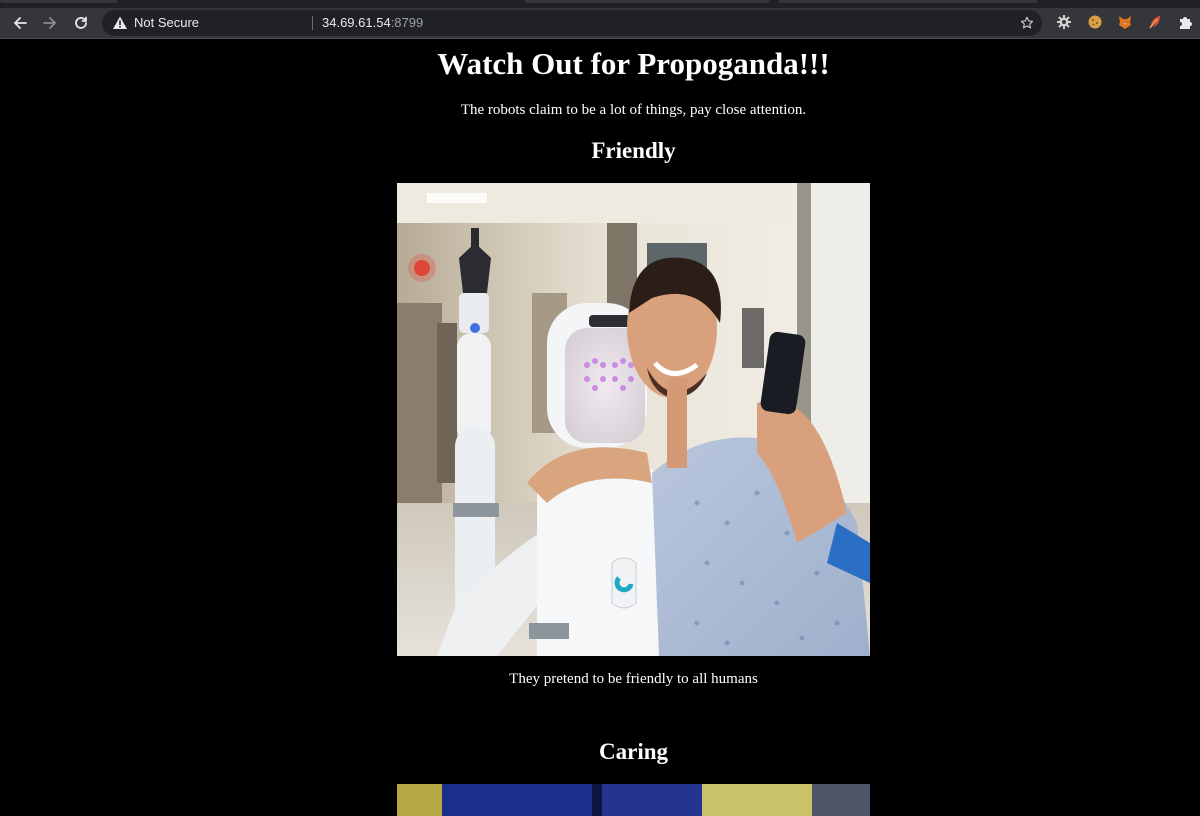 The image size is (1200, 816). I want to click on url-text: 34.69.61.54:8799, so click(372, 23).